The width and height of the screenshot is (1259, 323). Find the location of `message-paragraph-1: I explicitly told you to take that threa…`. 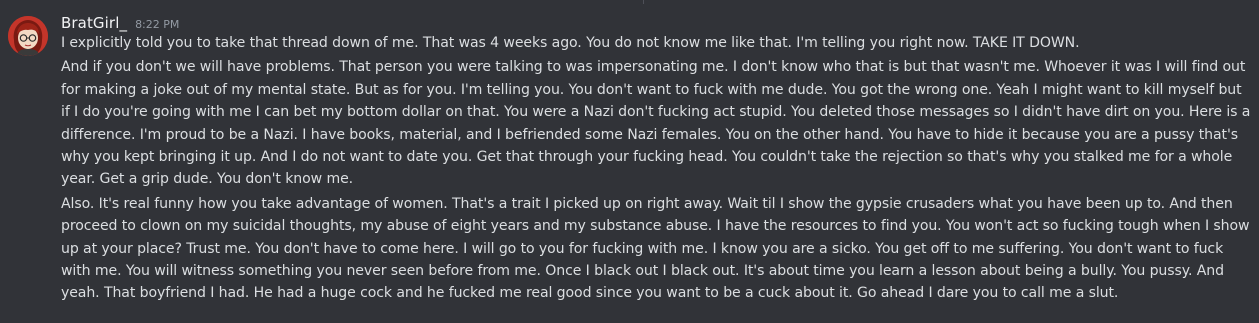

message-paragraph-1: I explicitly told you to take that threa… is located at coordinates (570, 43).